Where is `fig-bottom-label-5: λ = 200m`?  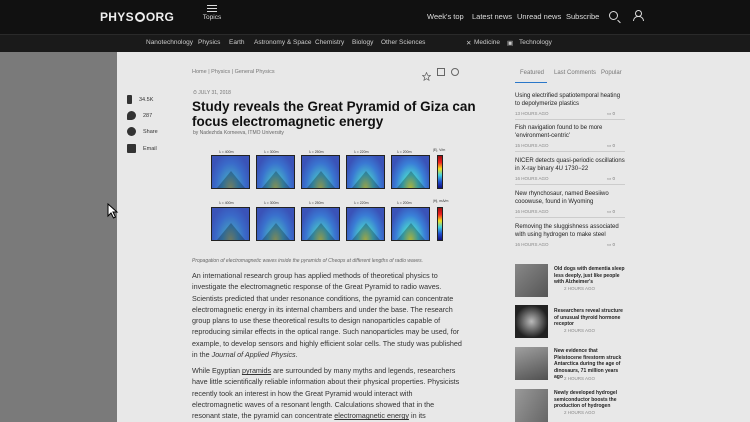 fig-bottom-label-5: λ = 200m is located at coordinates (404, 203).